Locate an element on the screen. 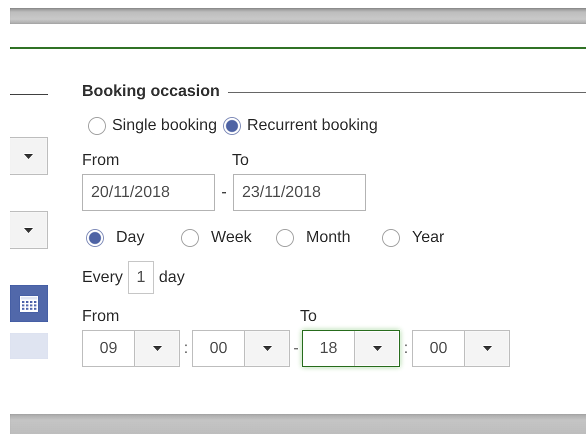 The height and width of the screenshot is (434, 586). time-dropdown: 18 is located at coordinates (351, 348).